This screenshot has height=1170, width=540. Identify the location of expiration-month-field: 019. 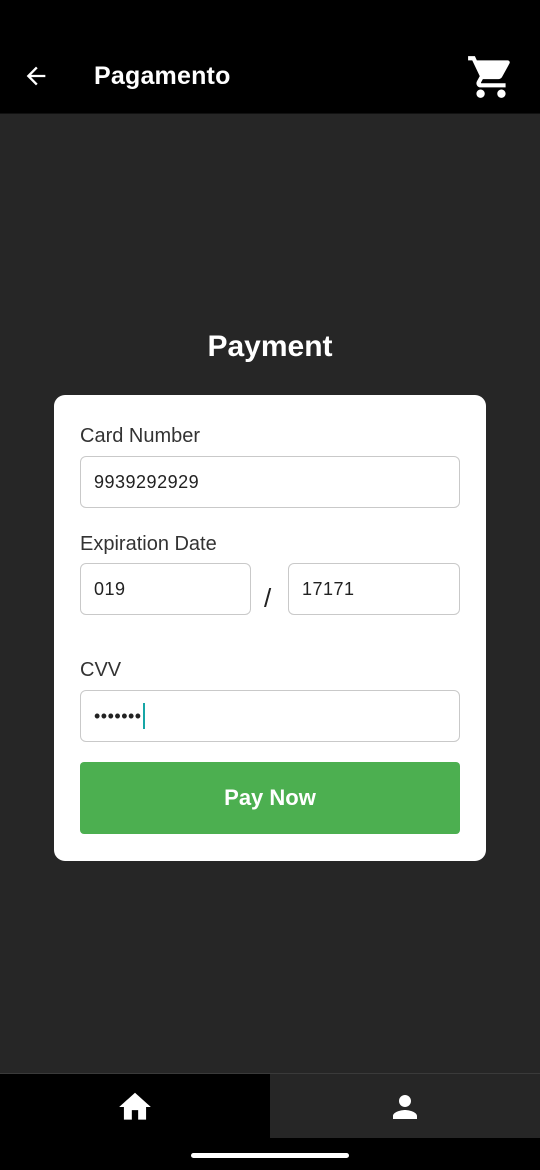
(165, 589).